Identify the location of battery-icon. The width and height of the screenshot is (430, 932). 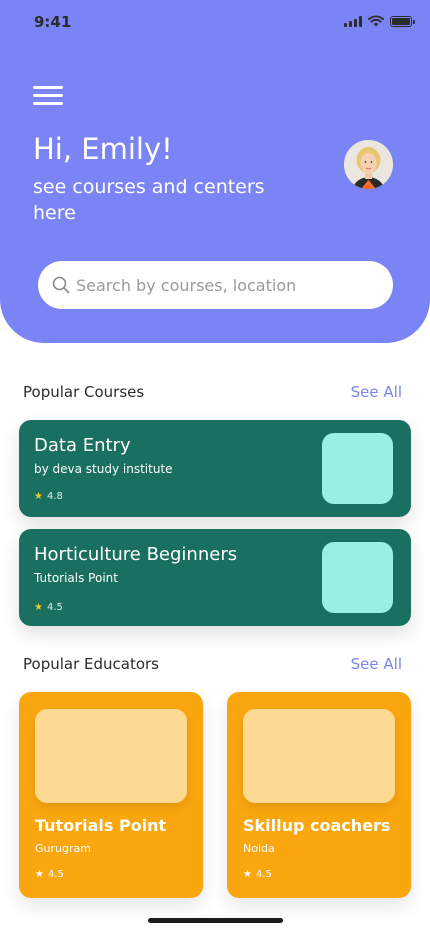
(402, 21).